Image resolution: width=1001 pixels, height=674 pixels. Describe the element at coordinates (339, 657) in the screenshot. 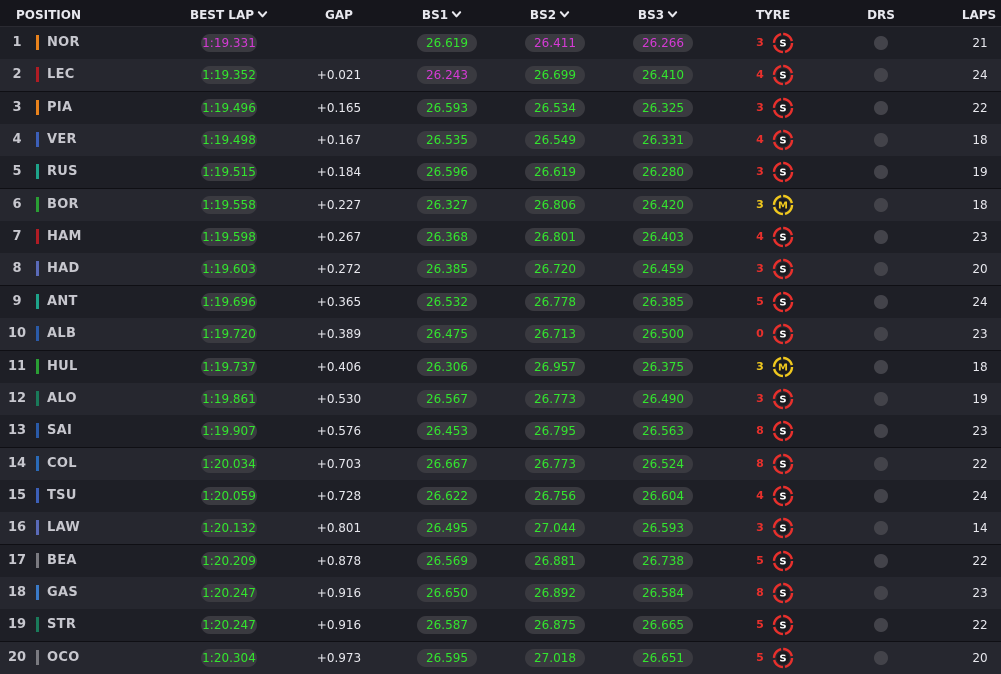

I see `gap-value: +0.973` at that location.